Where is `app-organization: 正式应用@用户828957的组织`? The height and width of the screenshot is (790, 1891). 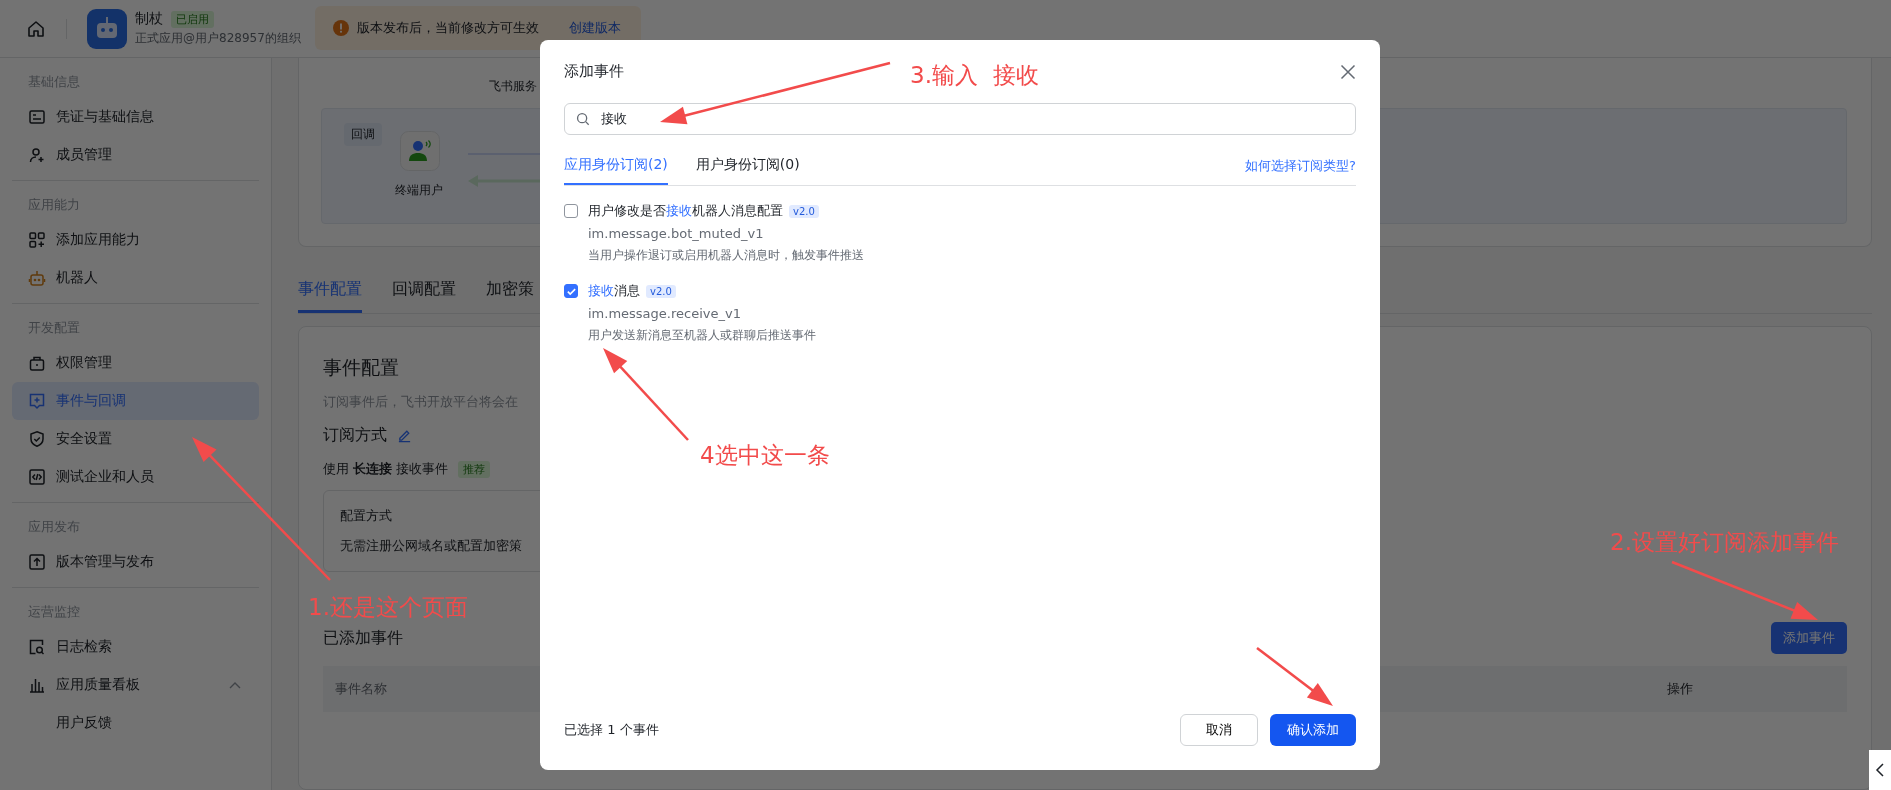 app-organization: 正式应用@用户828957的组织 is located at coordinates (218, 38).